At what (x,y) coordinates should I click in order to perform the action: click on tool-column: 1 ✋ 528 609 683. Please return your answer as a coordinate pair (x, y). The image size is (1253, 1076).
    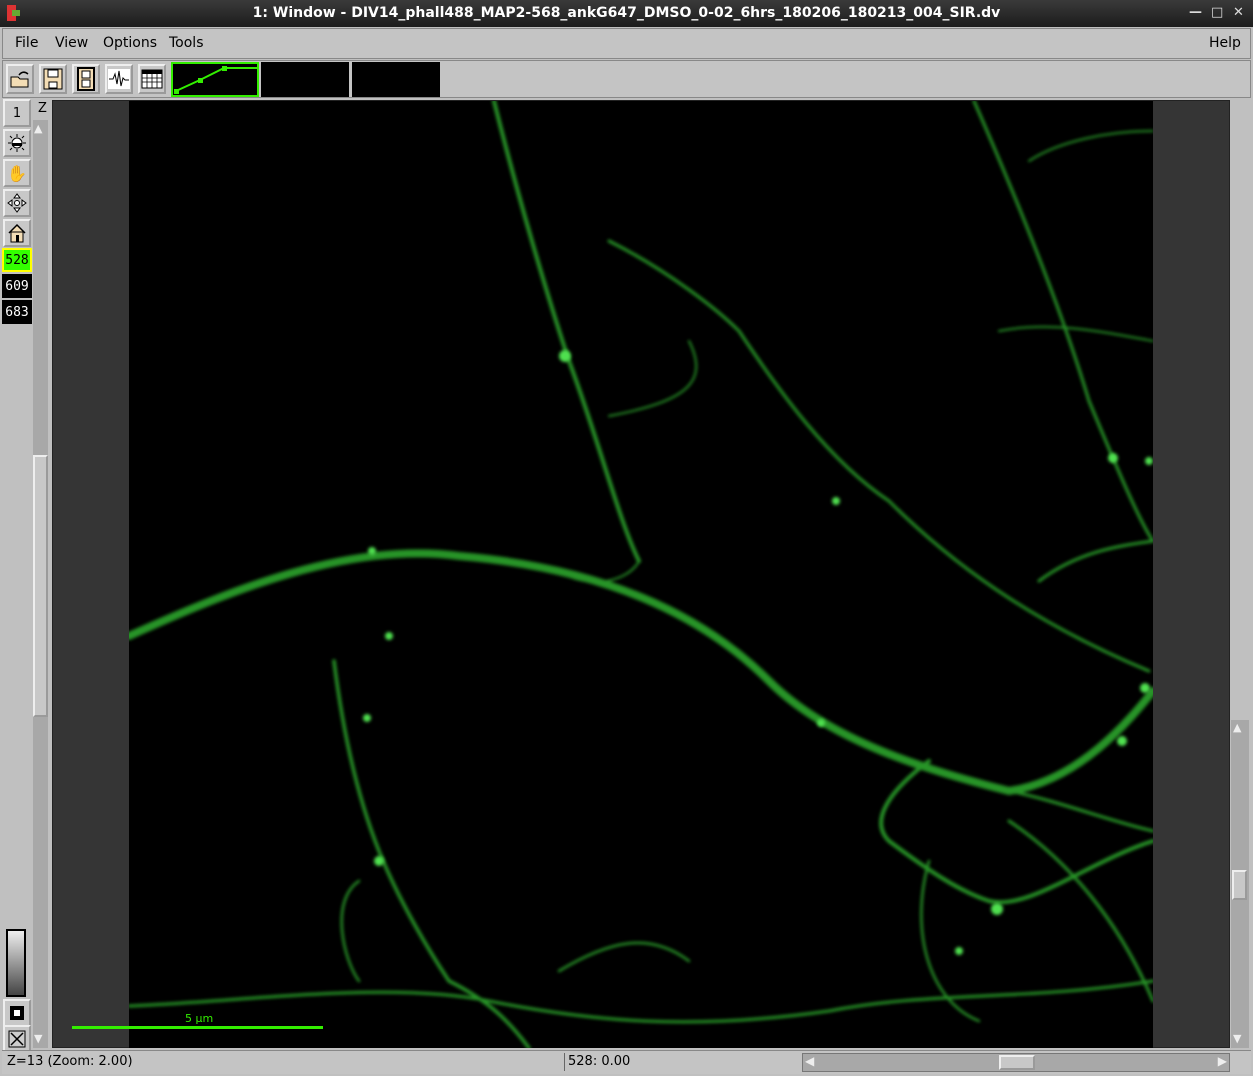
    Looking at the image, I should click on (17, 576).